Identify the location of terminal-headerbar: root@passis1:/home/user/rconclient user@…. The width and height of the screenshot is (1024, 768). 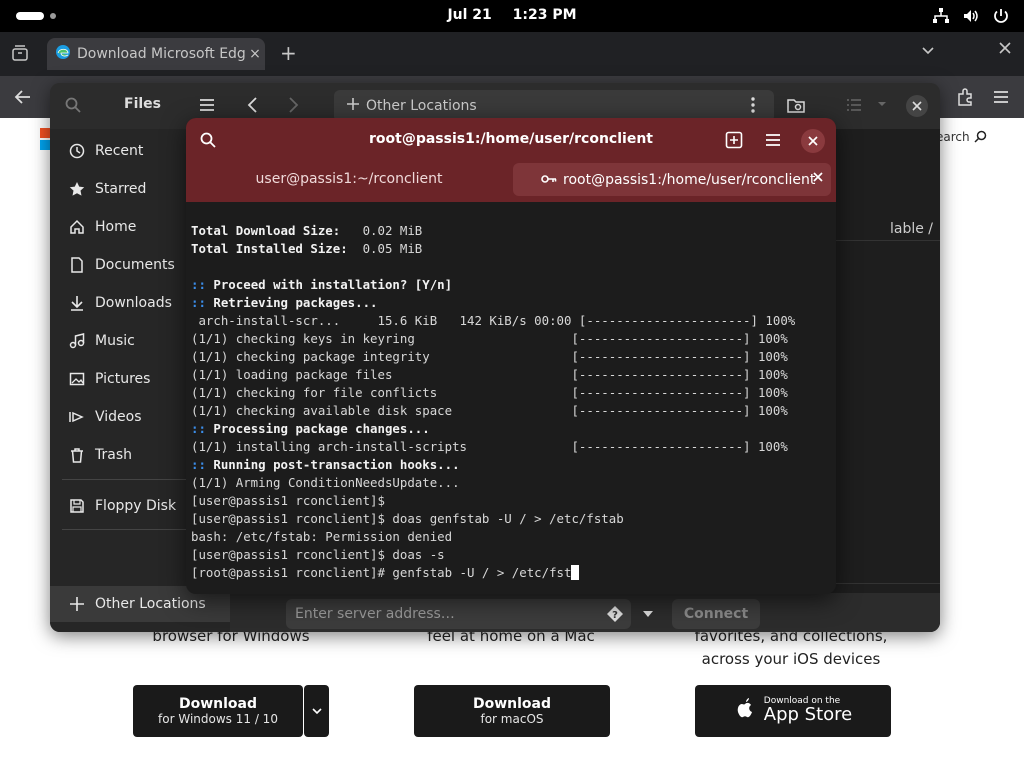
(511, 160).